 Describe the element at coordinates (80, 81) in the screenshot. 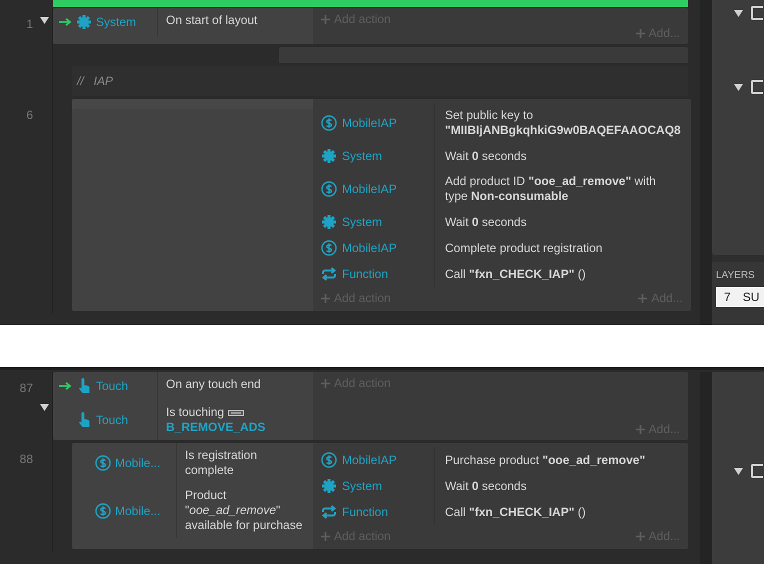

I see `comment-marker: //` at that location.